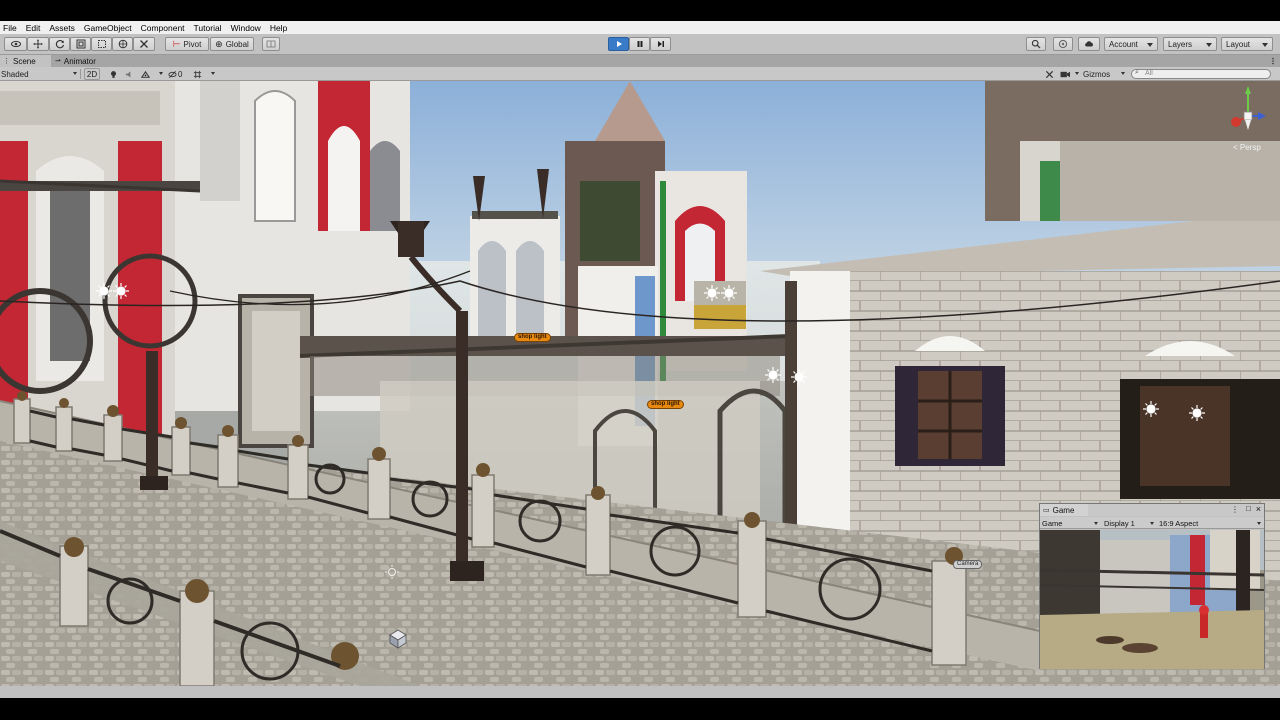  What do you see at coordinates (1152, 599) in the screenshot?
I see `game-preview` at bounding box center [1152, 599].